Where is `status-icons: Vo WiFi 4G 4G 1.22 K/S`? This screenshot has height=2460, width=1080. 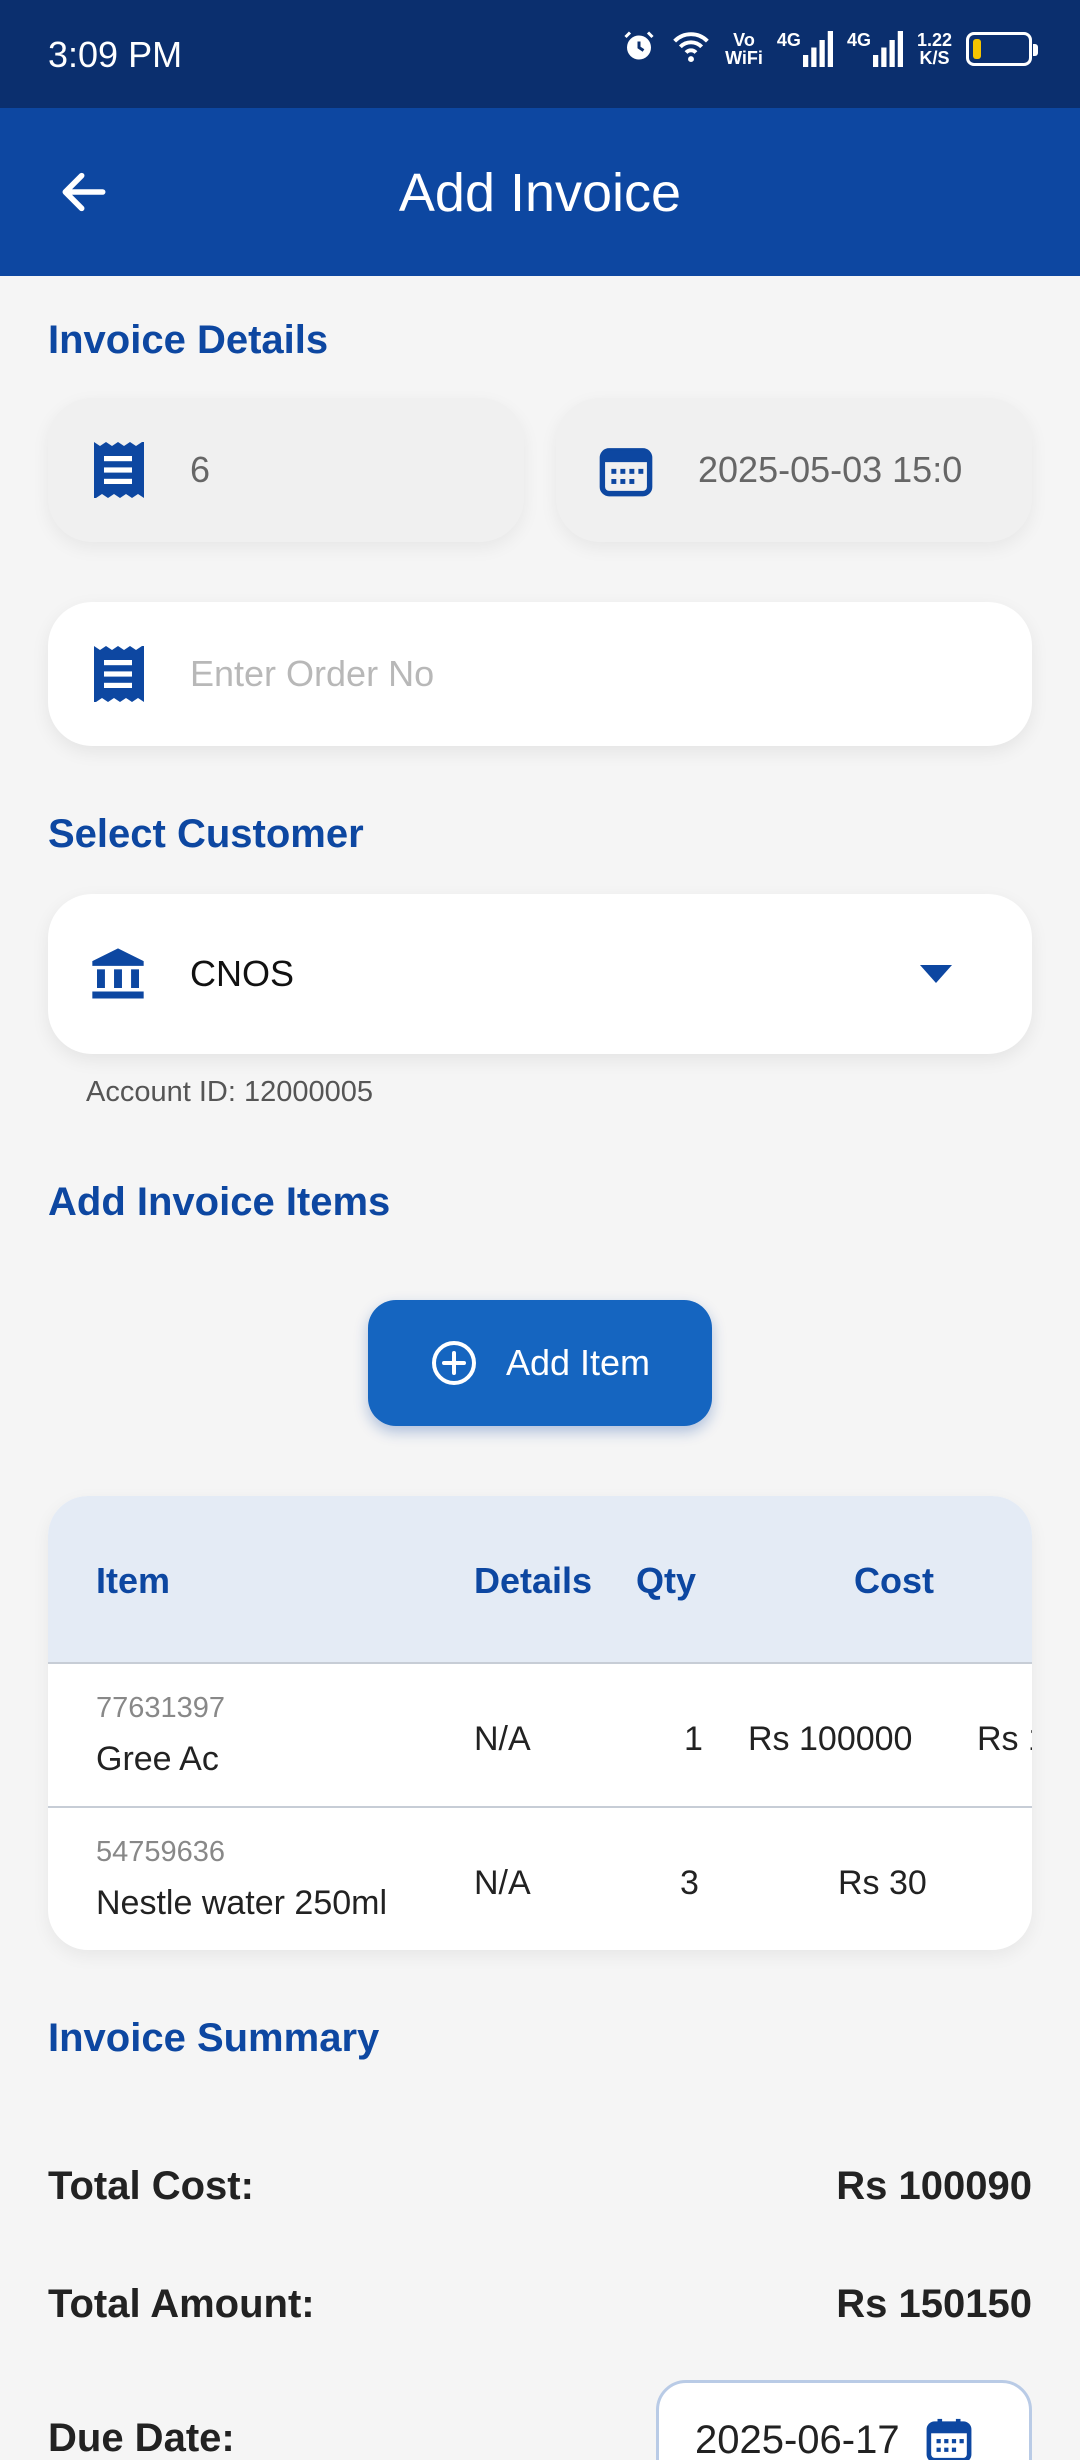 status-icons: Vo WiFi 4G 4G 1.22 K/S is located at coordinates (829, 48).